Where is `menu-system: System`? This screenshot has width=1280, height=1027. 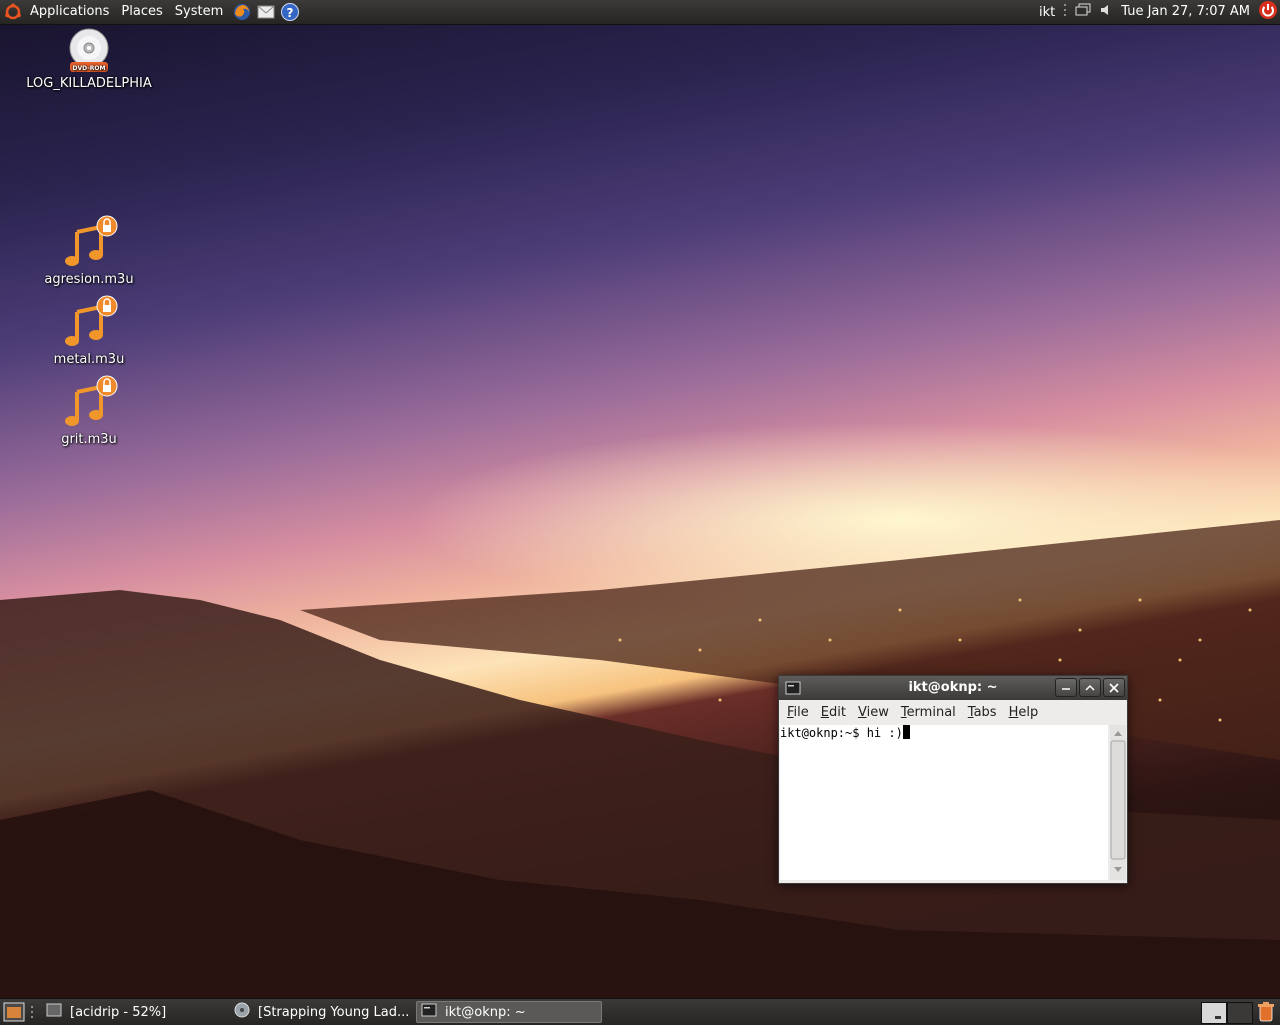 menu-system: System is located at coordinates (199, 12).